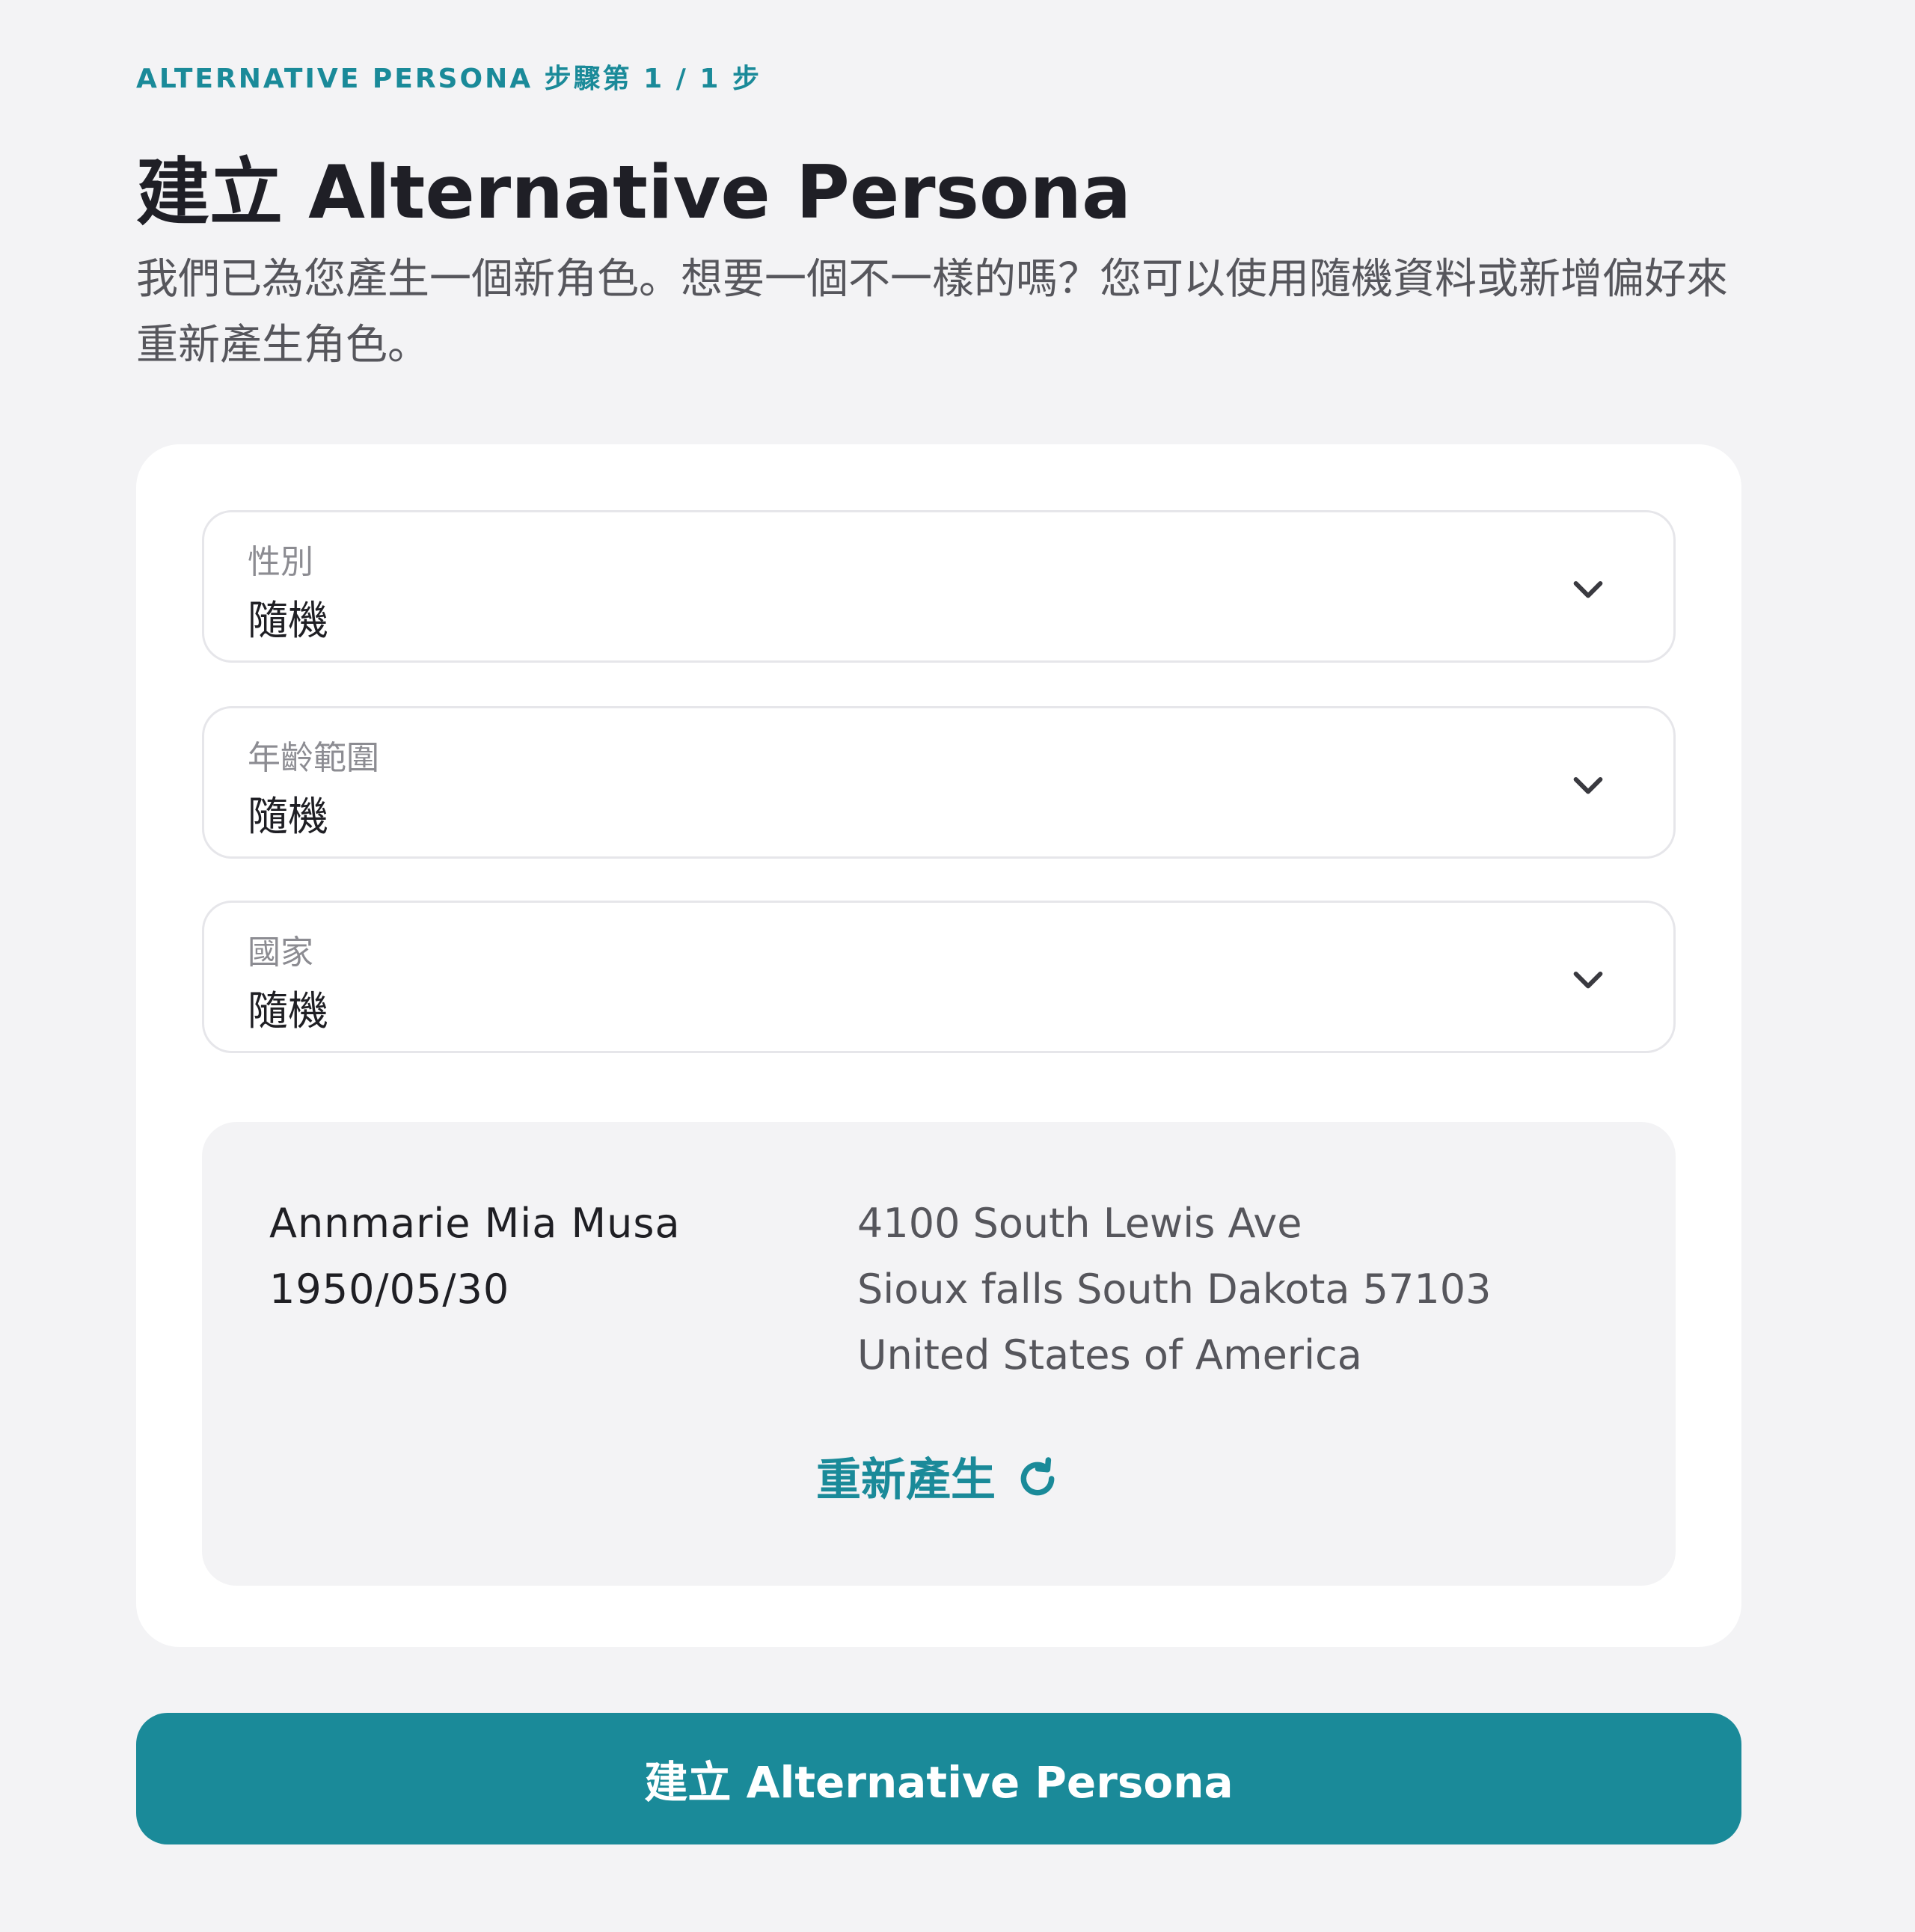  I want to click on persona-identity: Annmarie Mia Musa 1950/05/30, so click(475, 1256).